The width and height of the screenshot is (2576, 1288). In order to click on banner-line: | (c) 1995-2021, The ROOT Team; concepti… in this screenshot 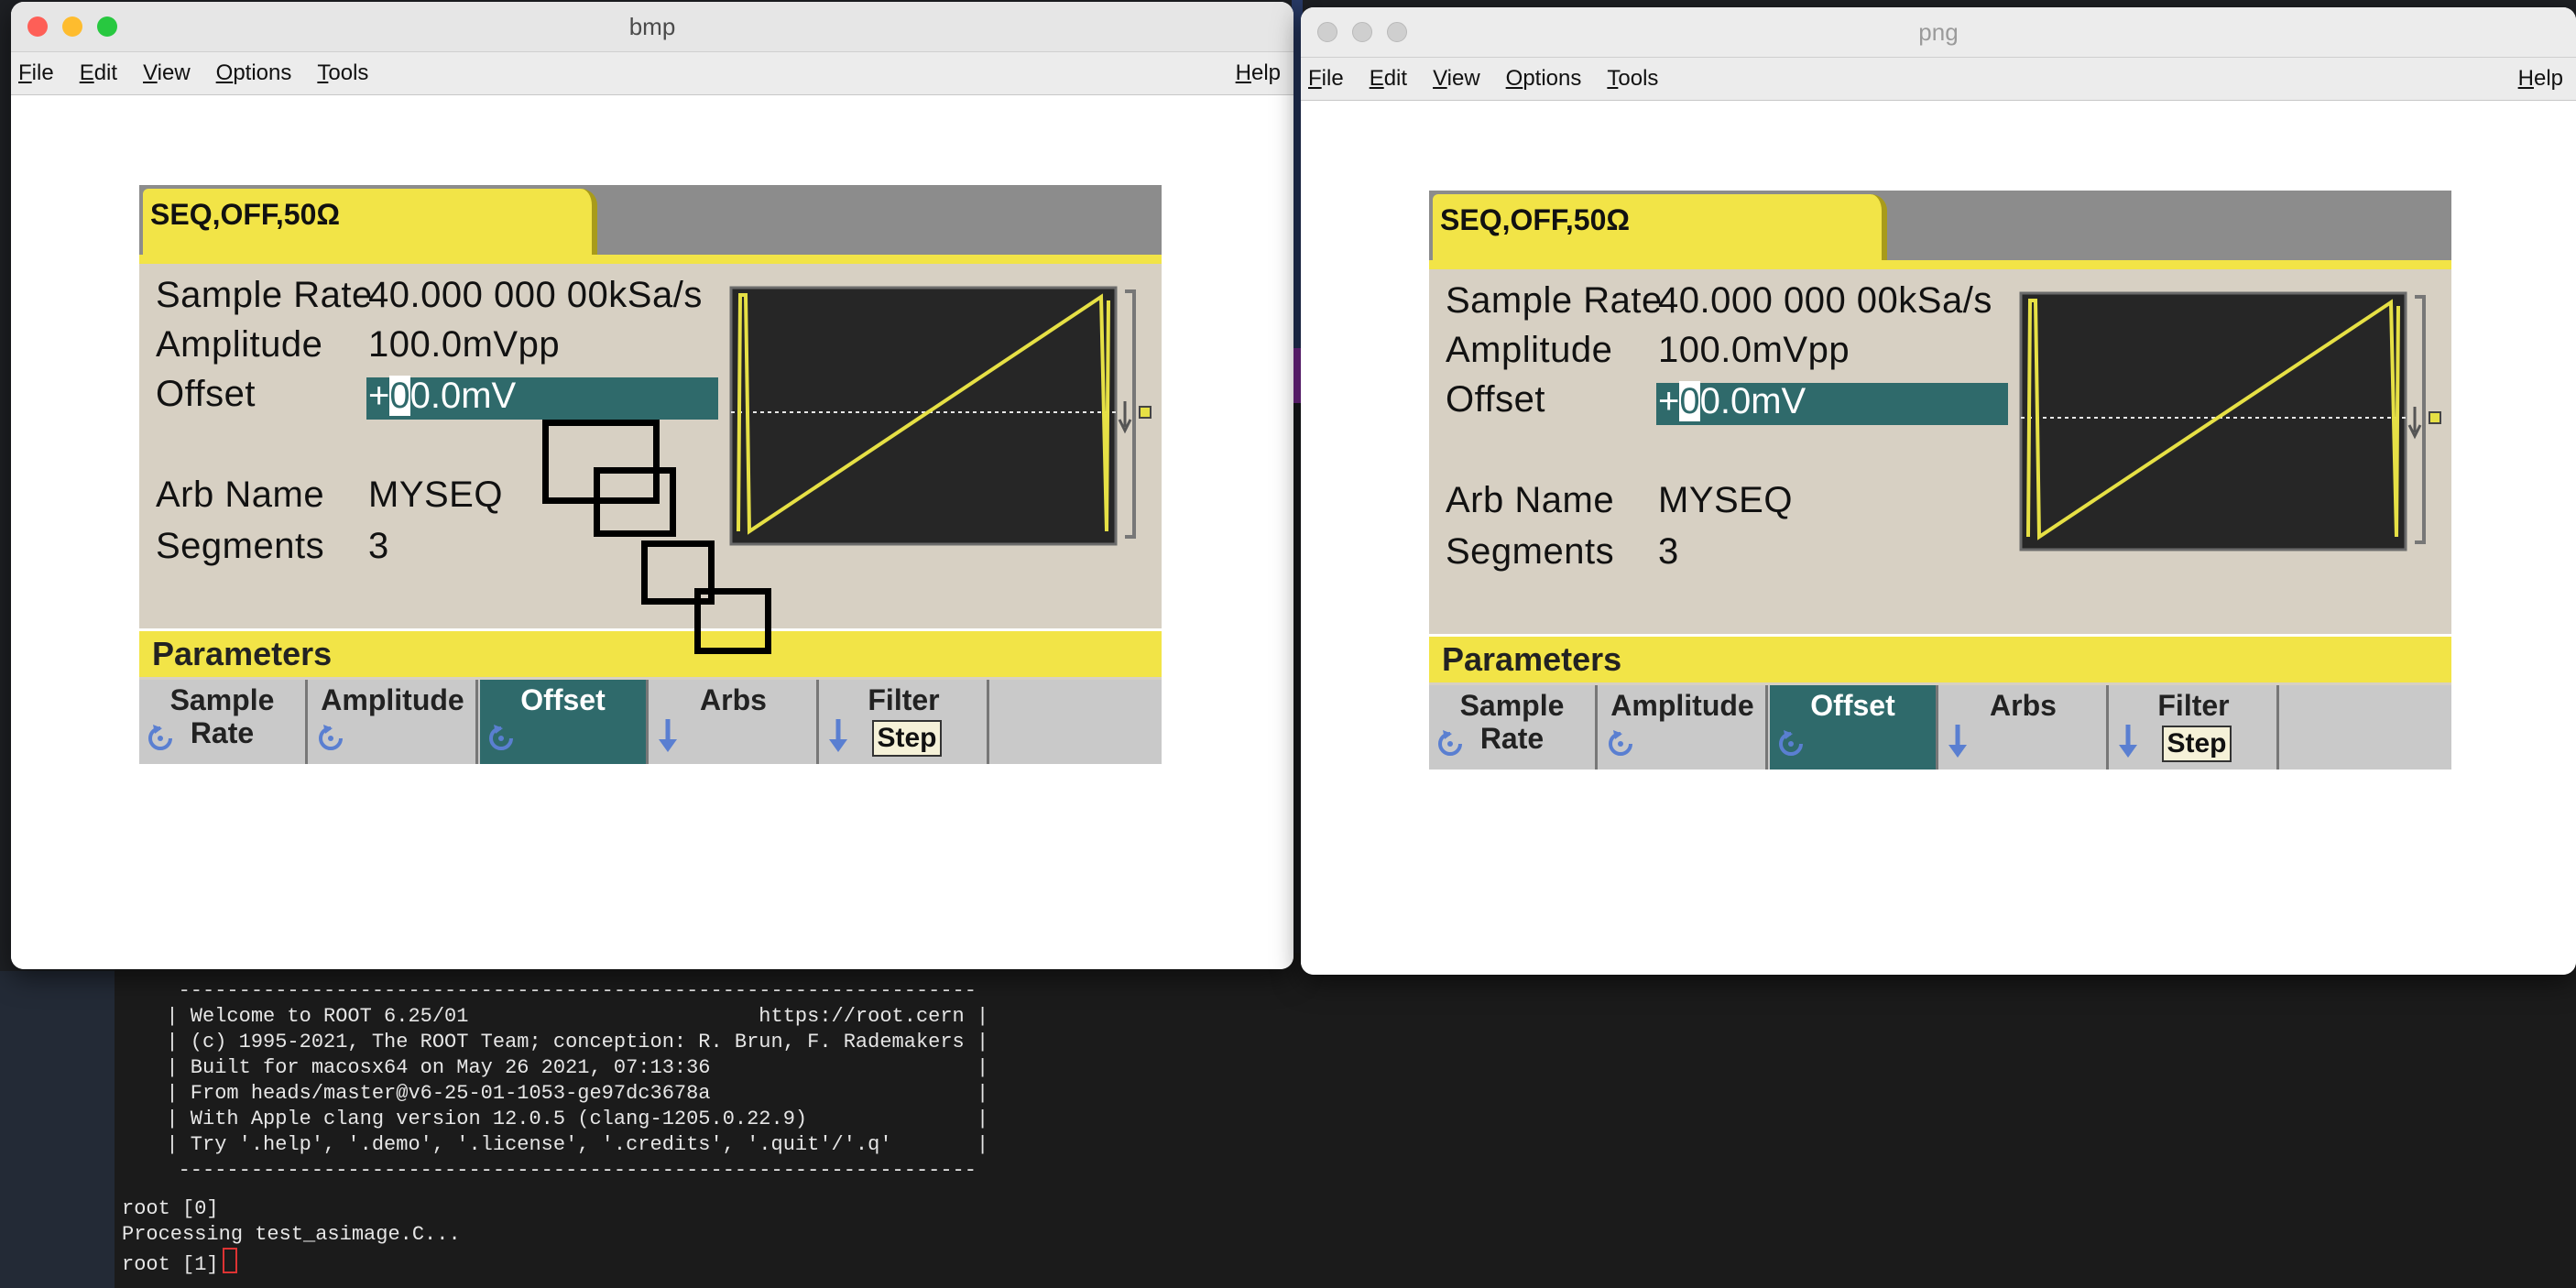, I will do `click(566, 1042)`.